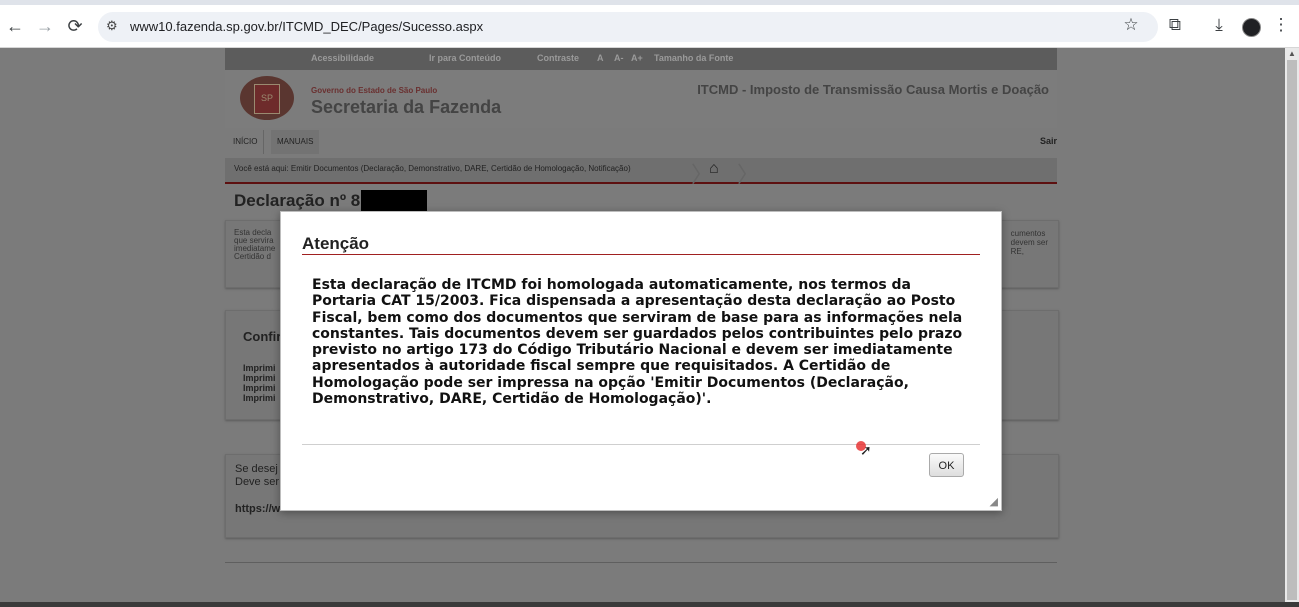 The width and height of the screenshot is (1299, 607). What do you see at coordinates (714, 169) in the screenshot?
I see `home-icon: ⌂` at bounding box center [714, 169].